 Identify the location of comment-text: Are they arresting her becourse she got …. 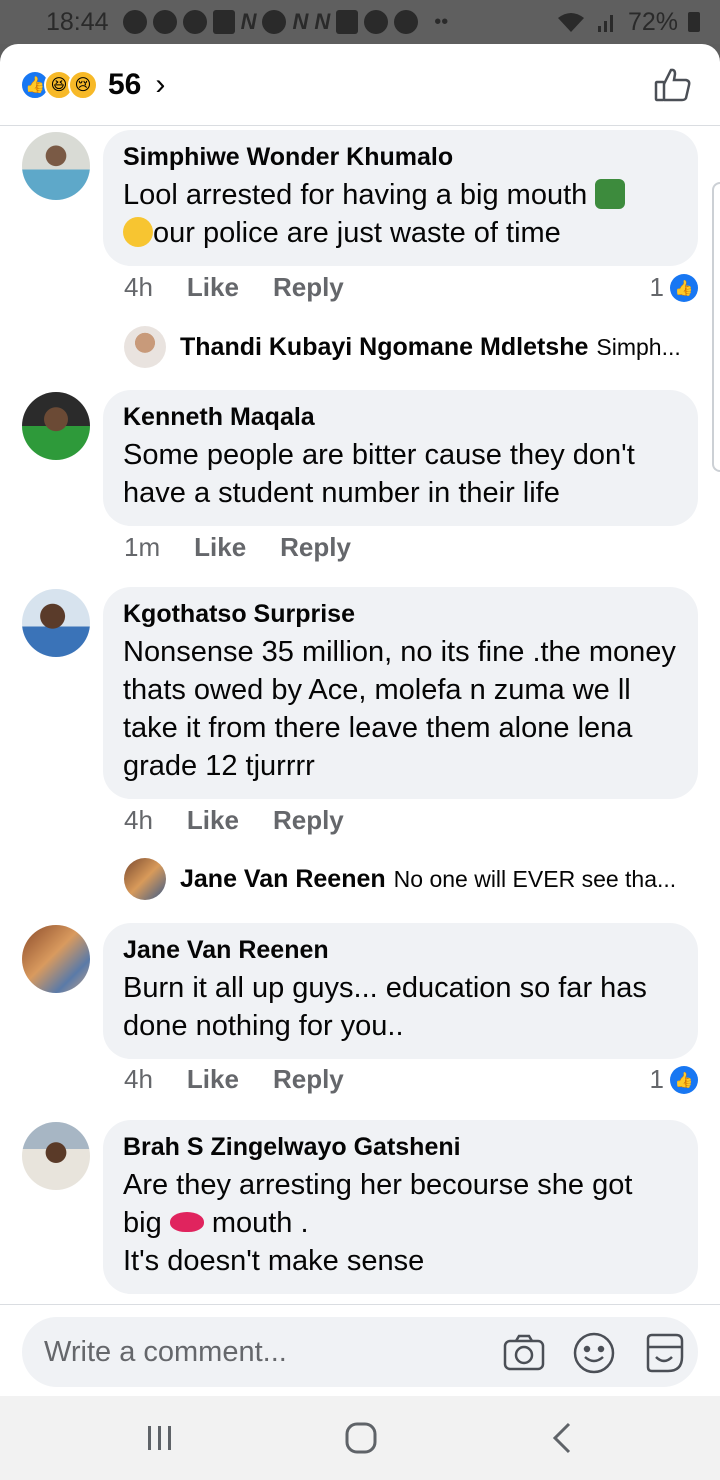
(400, 1223).